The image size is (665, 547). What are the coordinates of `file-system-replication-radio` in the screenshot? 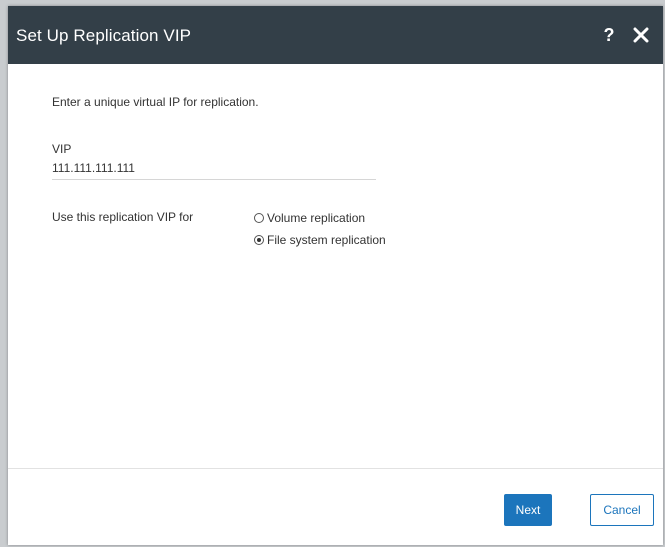 It's located at (259, 240).